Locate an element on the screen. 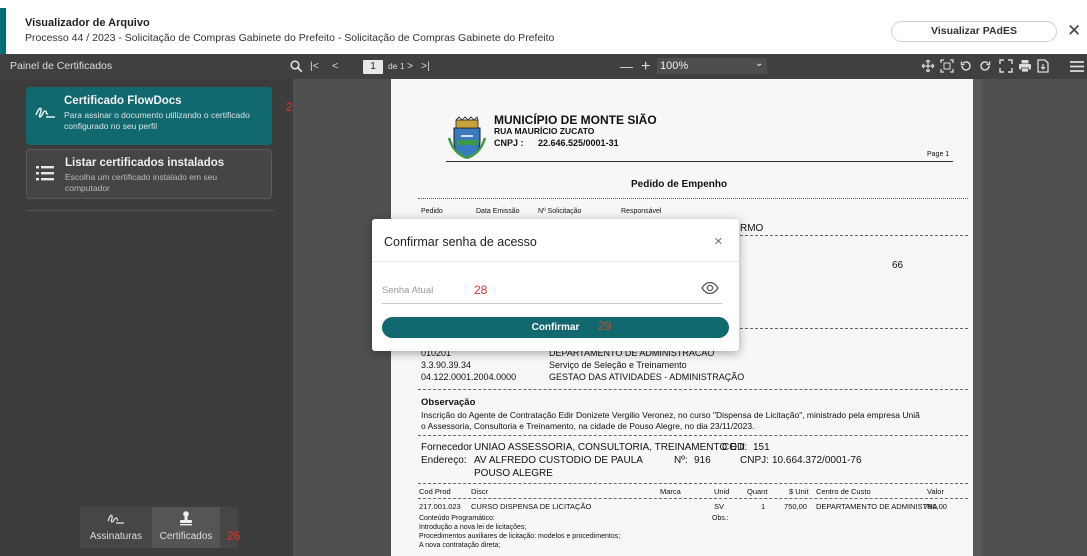 The width and height of the screenshot is (1087, 556). modal-divider is located at coordinates (555, 261).